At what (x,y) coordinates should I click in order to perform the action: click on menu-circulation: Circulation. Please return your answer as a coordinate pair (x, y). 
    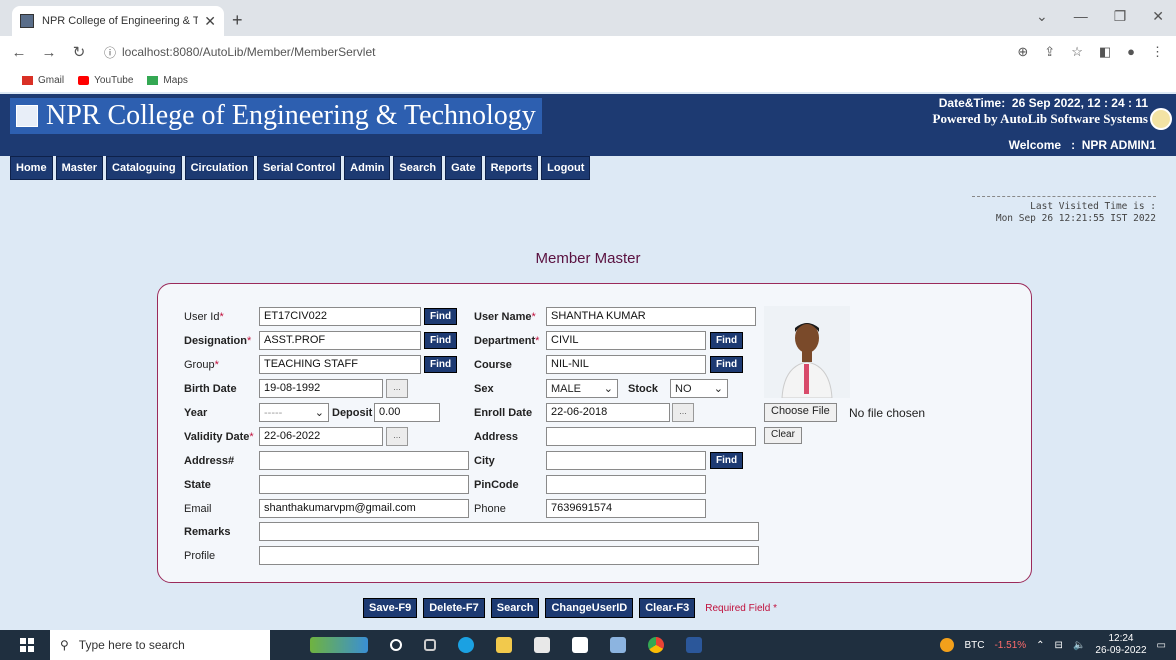
    Looking at the image, I should click on (219, 168).